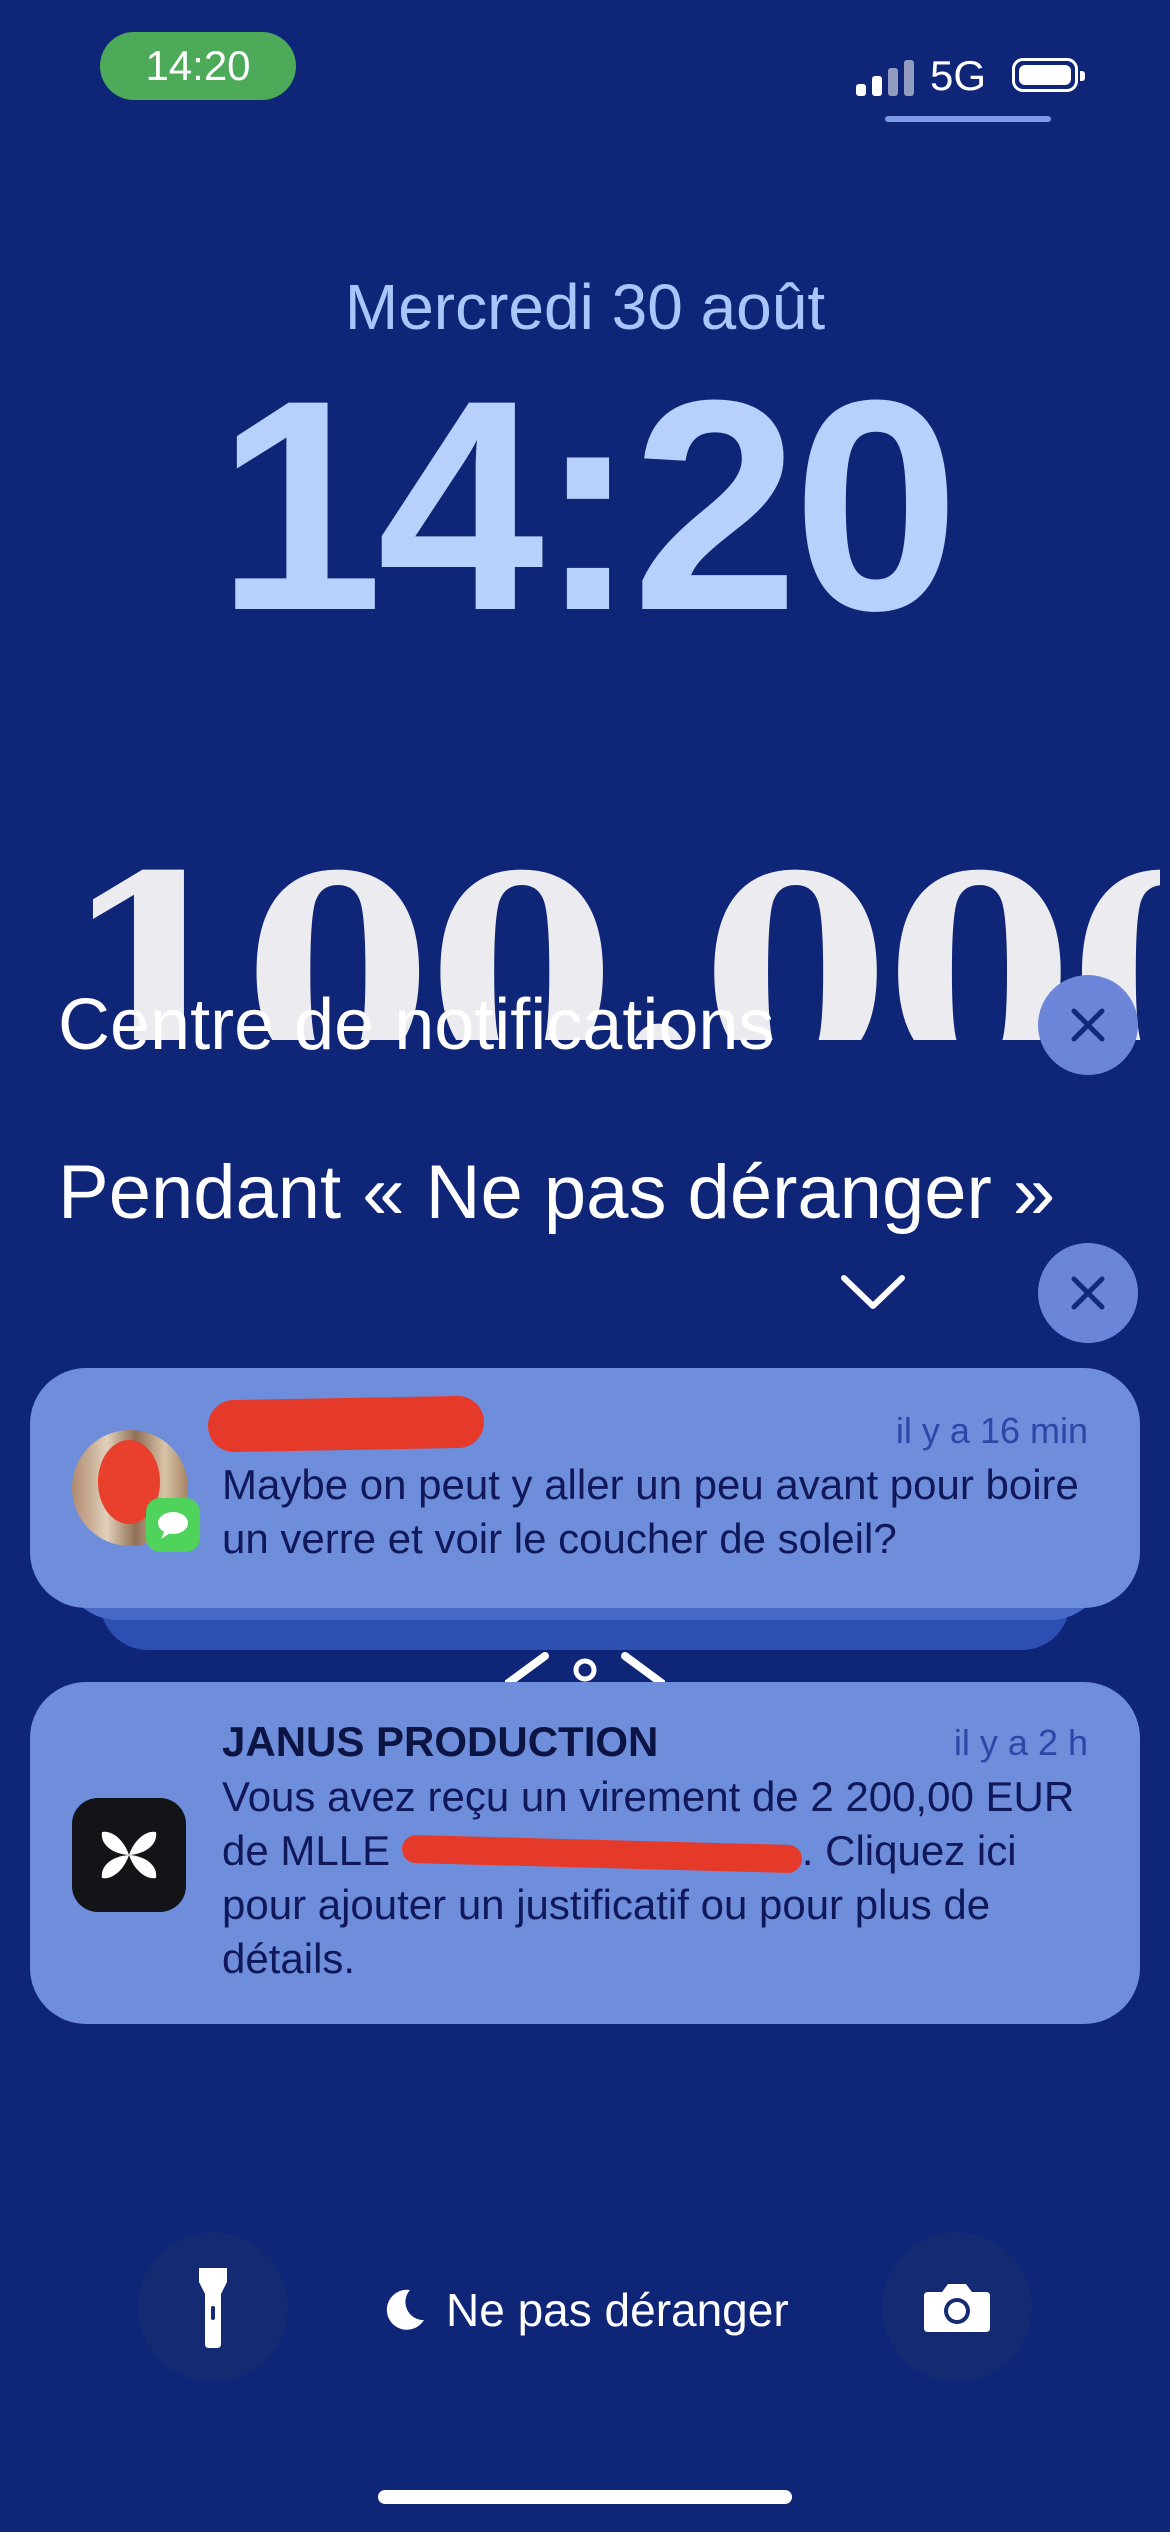 Image resolution: width=1170 pixels, height=2532 pixels. I want to click on janus-app-icon, so click(129, 1855).